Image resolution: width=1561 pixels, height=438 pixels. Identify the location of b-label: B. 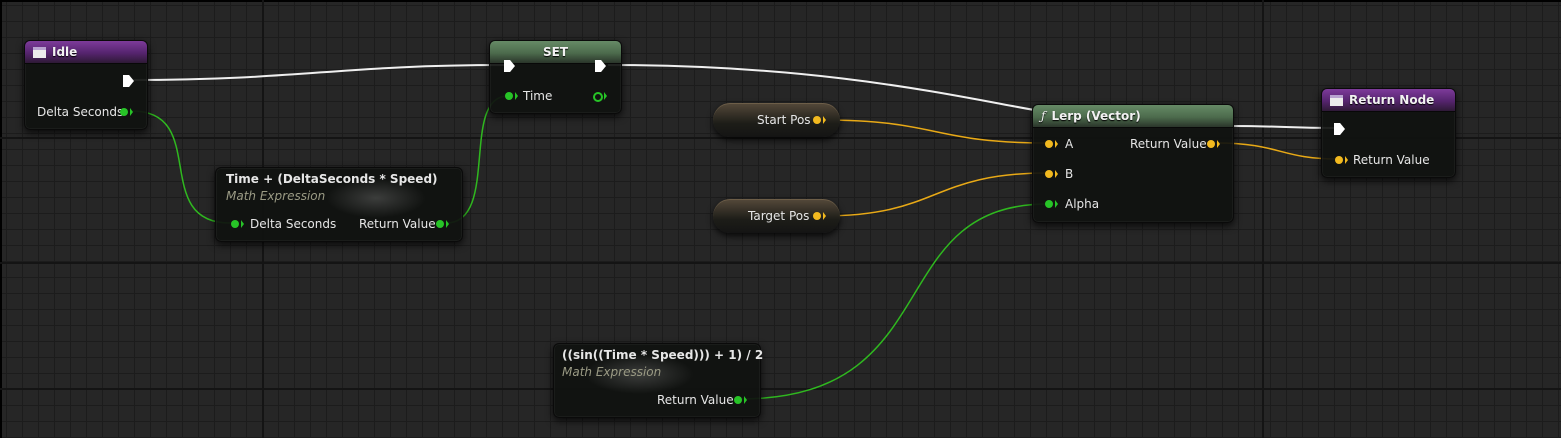
(1069, 174).